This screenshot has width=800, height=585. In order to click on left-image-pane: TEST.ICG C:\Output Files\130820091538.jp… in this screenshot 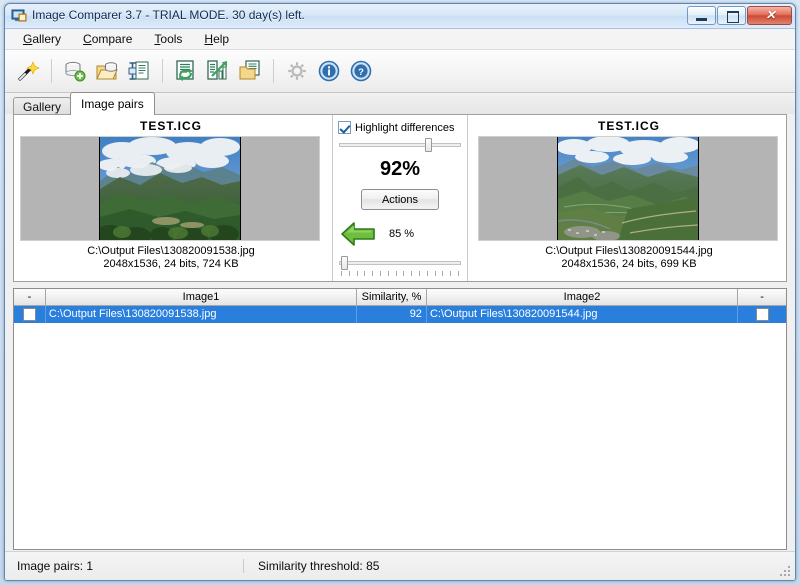, I will do `click(171, 198)`.